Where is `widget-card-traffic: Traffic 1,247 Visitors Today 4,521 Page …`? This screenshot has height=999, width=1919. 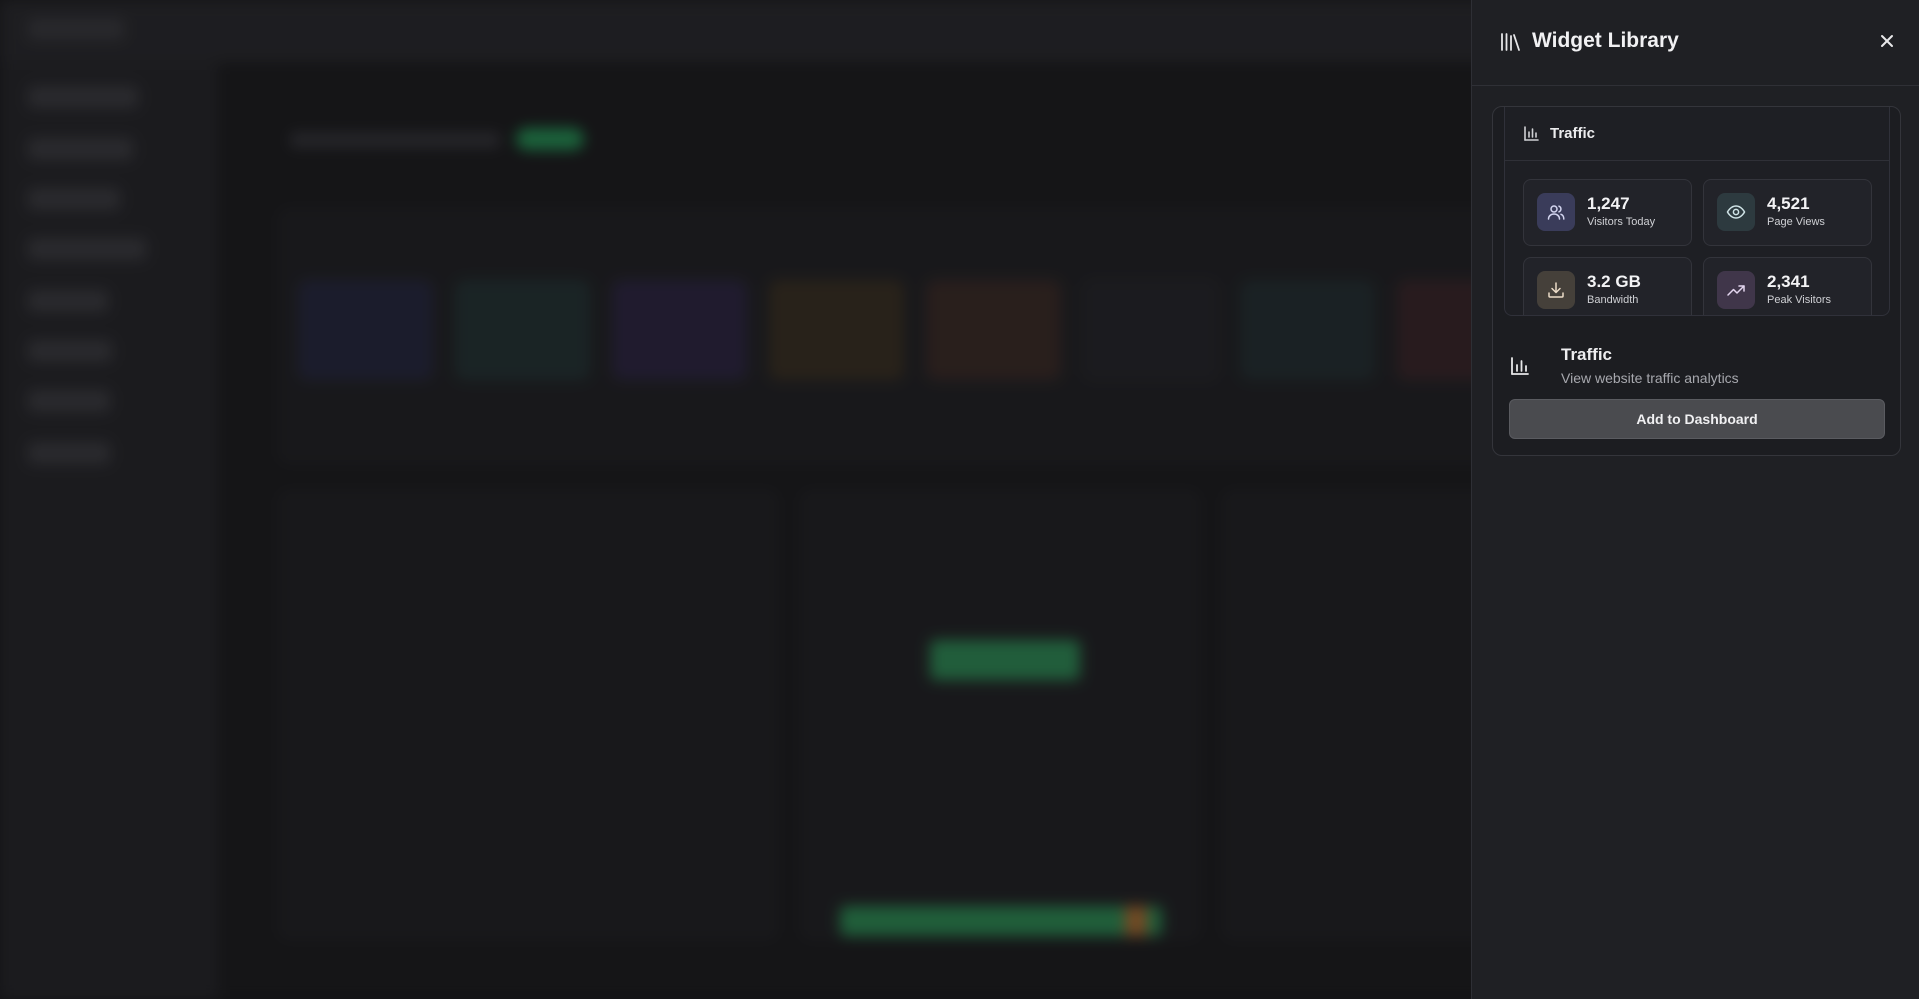 widget-card-traffic: Traffic 1,247 Visitors Today 4,521 Page … is located at coordinates (1696, 281).